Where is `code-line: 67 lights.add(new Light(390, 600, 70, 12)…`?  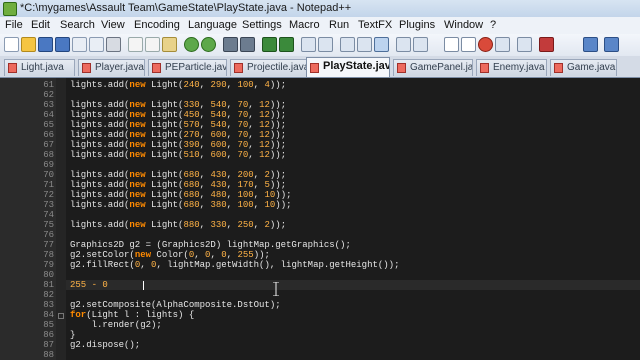 code-line: 67 lights.add(new Light(390, 600, 70, 12)… is located at coordinates (320, 145).